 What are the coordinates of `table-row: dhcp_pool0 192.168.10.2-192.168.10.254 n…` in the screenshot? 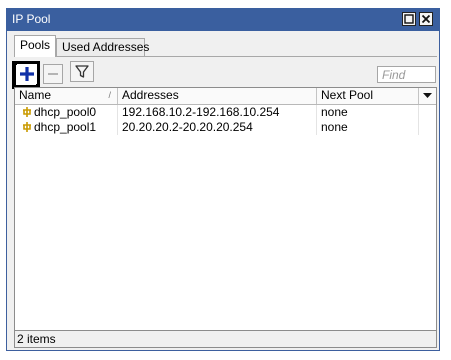 It's located at (225, 112).